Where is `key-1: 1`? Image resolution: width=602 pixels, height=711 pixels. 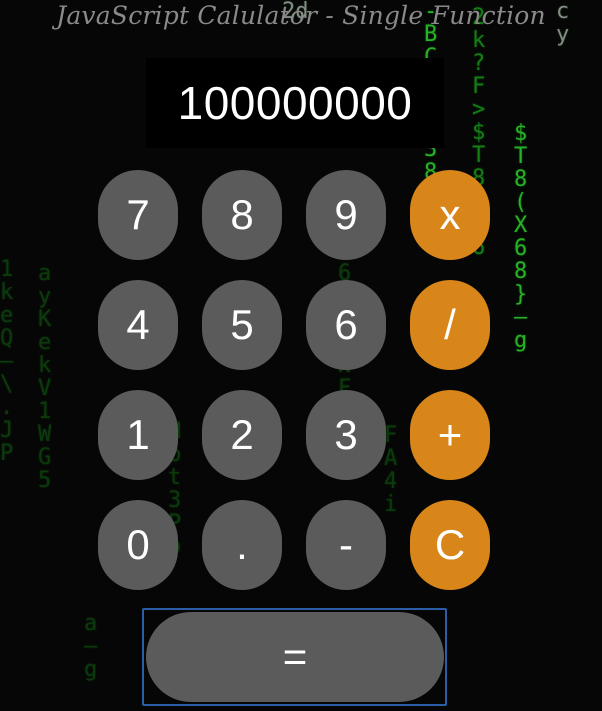 key-1: 1 is located at coordinates (138, 435).